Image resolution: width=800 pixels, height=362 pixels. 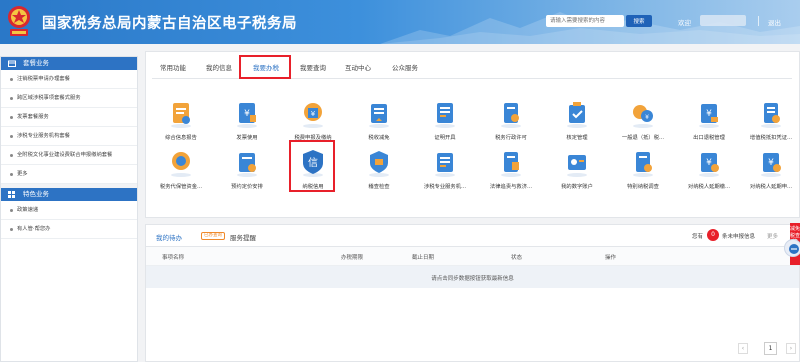 What do you see at coordinates (213, 236) in the screenshot?
I see `handled-query-badge: 已办查询` at bounding box center [213, 236].